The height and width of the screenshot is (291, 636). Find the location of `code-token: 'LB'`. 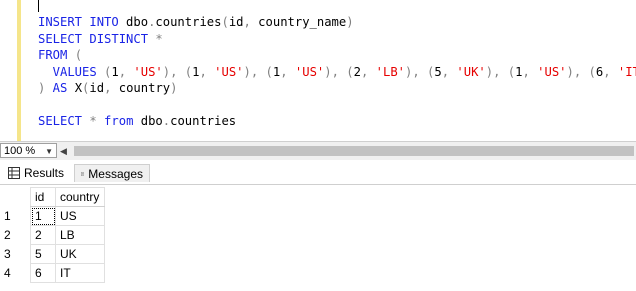

code-token: 'LB' is located at coordinates (390, 71).